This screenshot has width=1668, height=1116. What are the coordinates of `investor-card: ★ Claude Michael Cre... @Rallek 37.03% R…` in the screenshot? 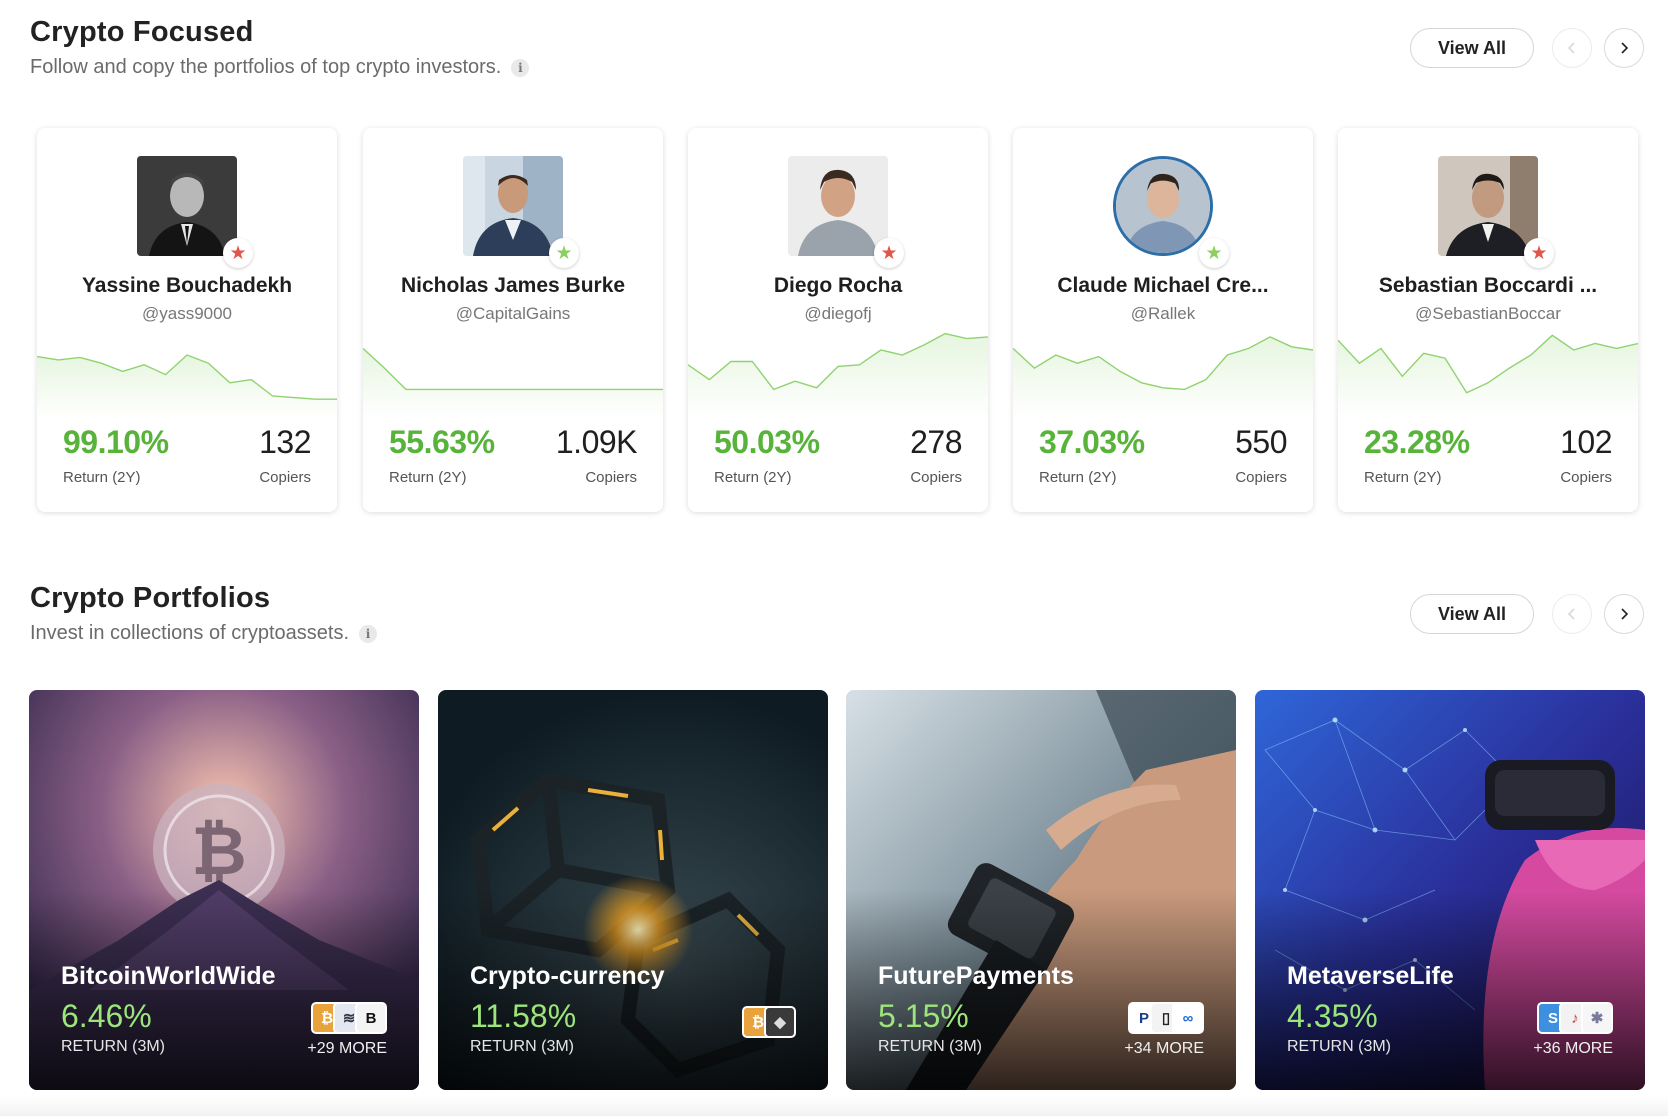 It's located at (1163, 320).